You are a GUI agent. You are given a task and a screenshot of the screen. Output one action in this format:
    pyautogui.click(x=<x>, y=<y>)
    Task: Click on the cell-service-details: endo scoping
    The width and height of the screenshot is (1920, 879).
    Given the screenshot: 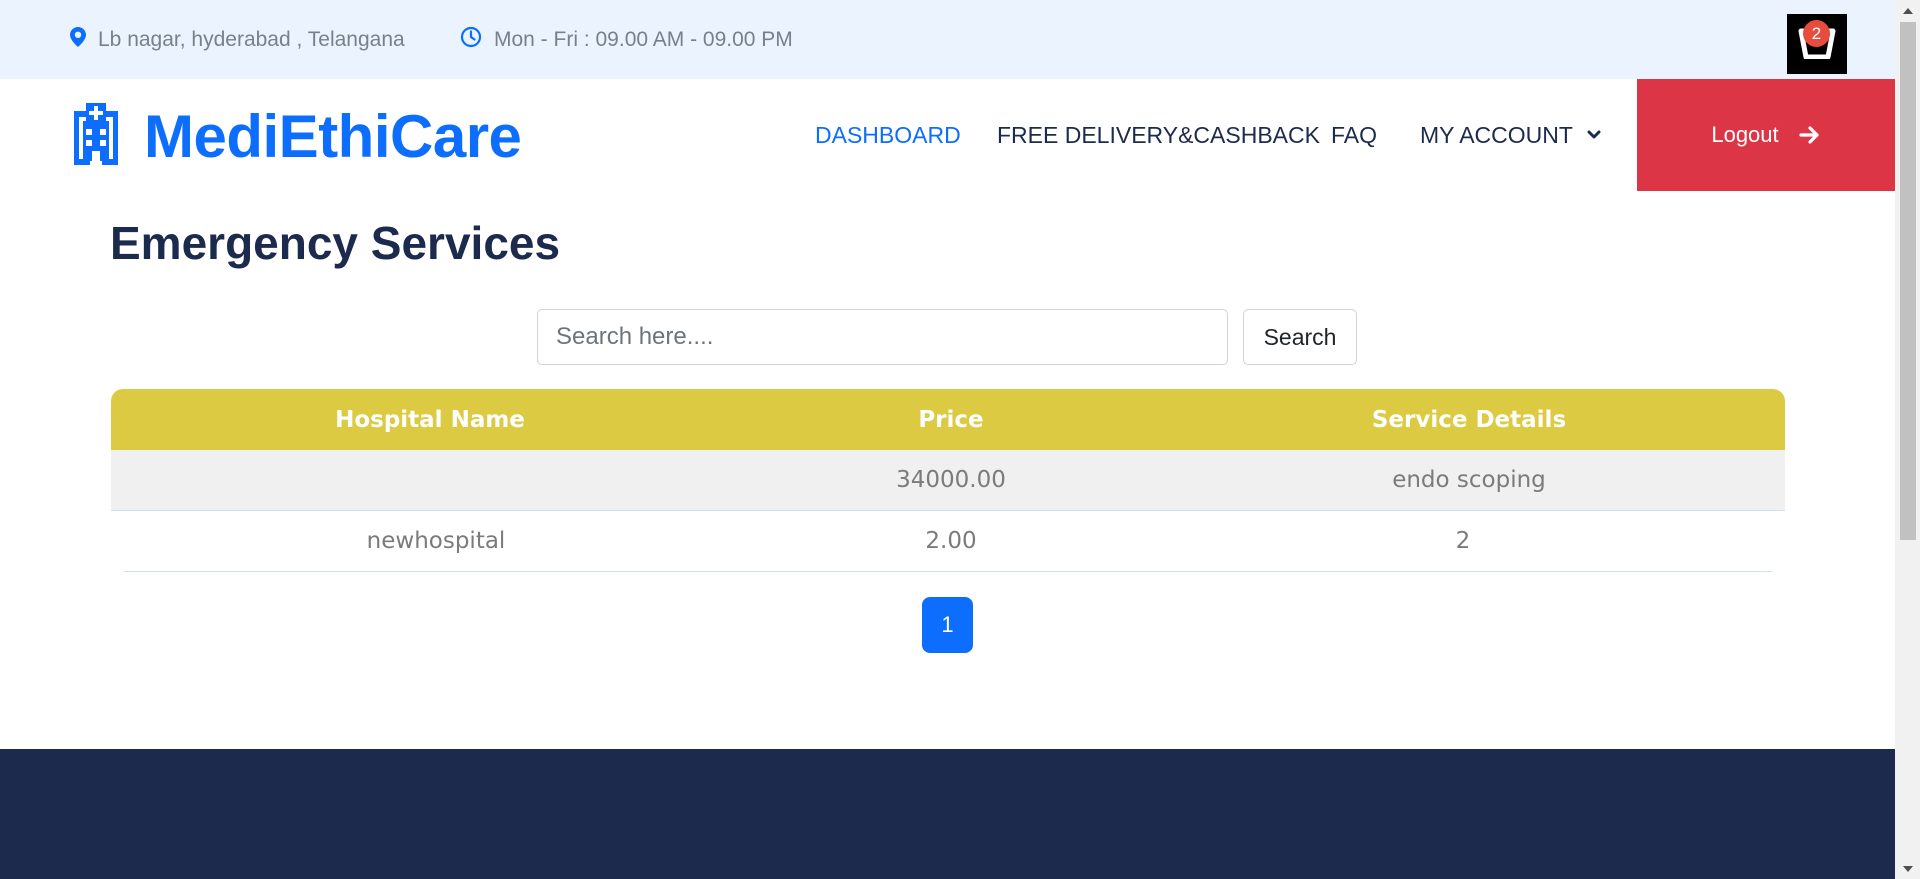 What is the action you would take?
    pyautogui.click(x=1469, y=480)
    